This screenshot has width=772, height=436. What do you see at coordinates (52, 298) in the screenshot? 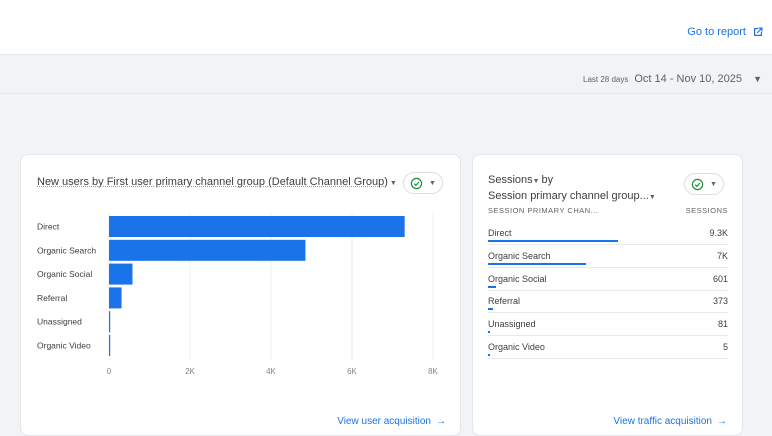
I see `category-label: Referral` at bounding box center [52, 298].